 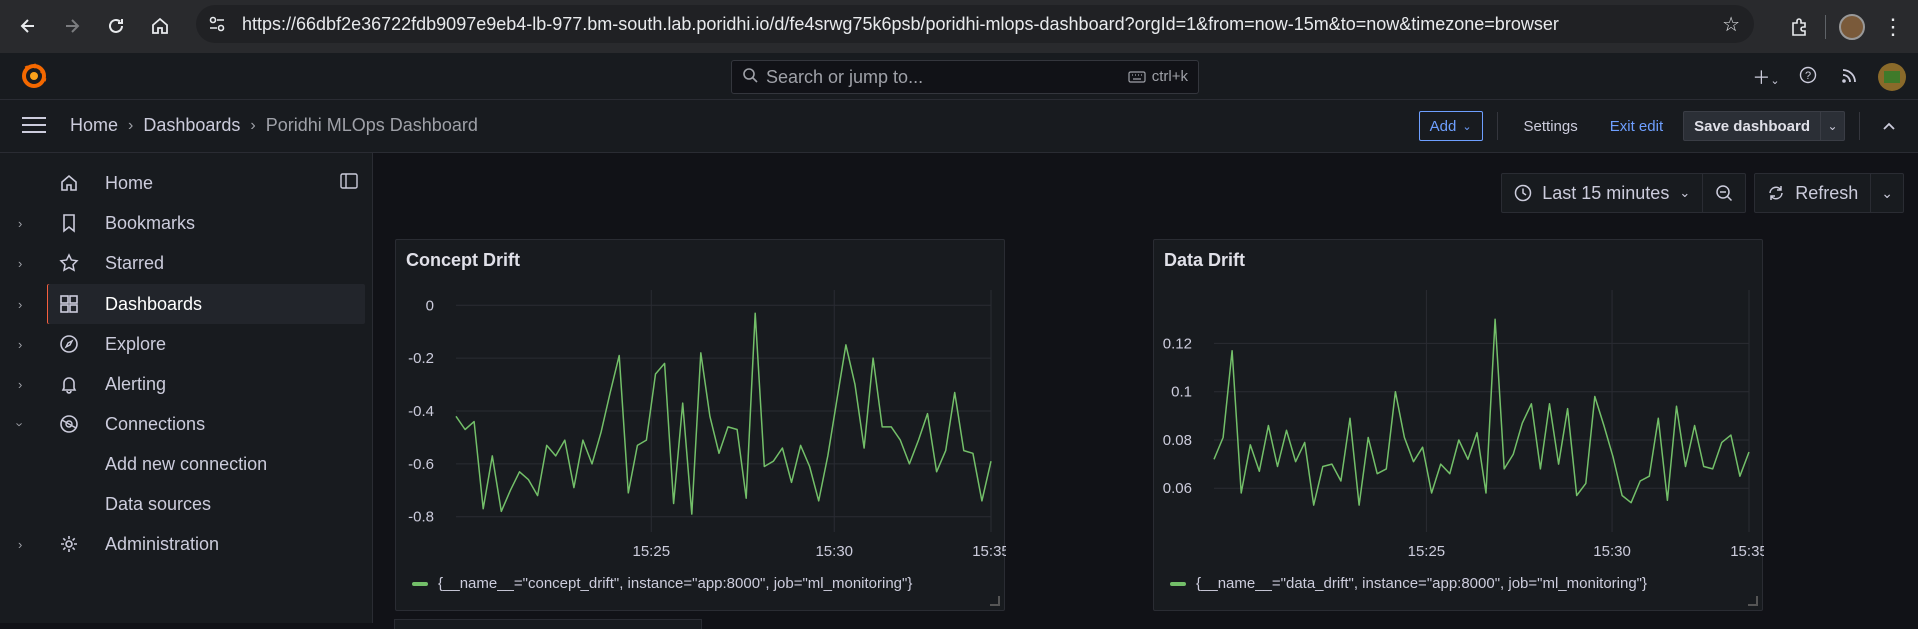 I want to click on x-tick-label: 15:30, so click(x=1612, y=551).